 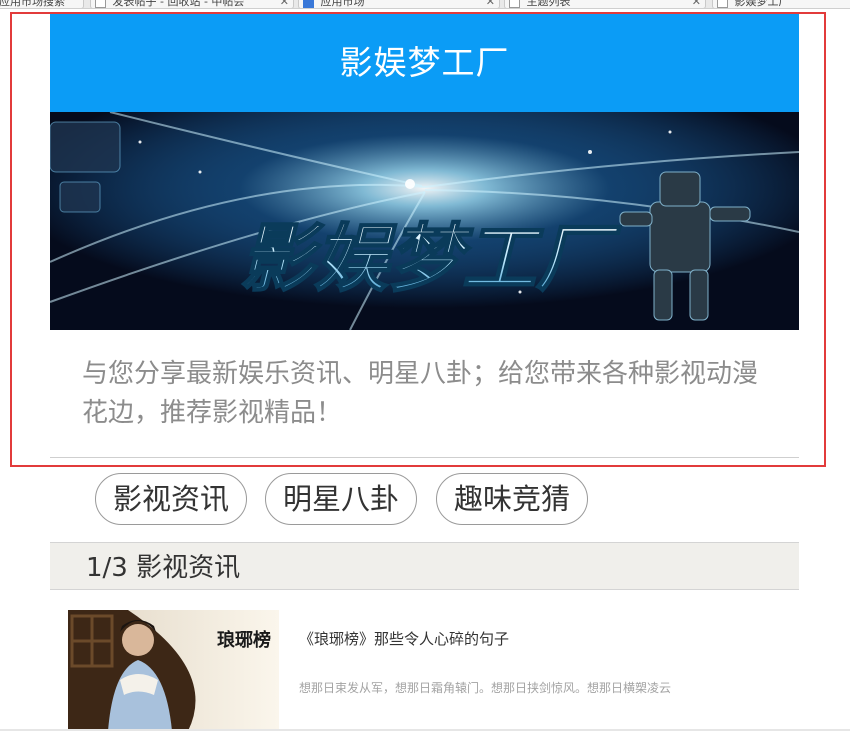 I want to click on browser-tab: 应用市场搜索, so click(x=42, y=4).